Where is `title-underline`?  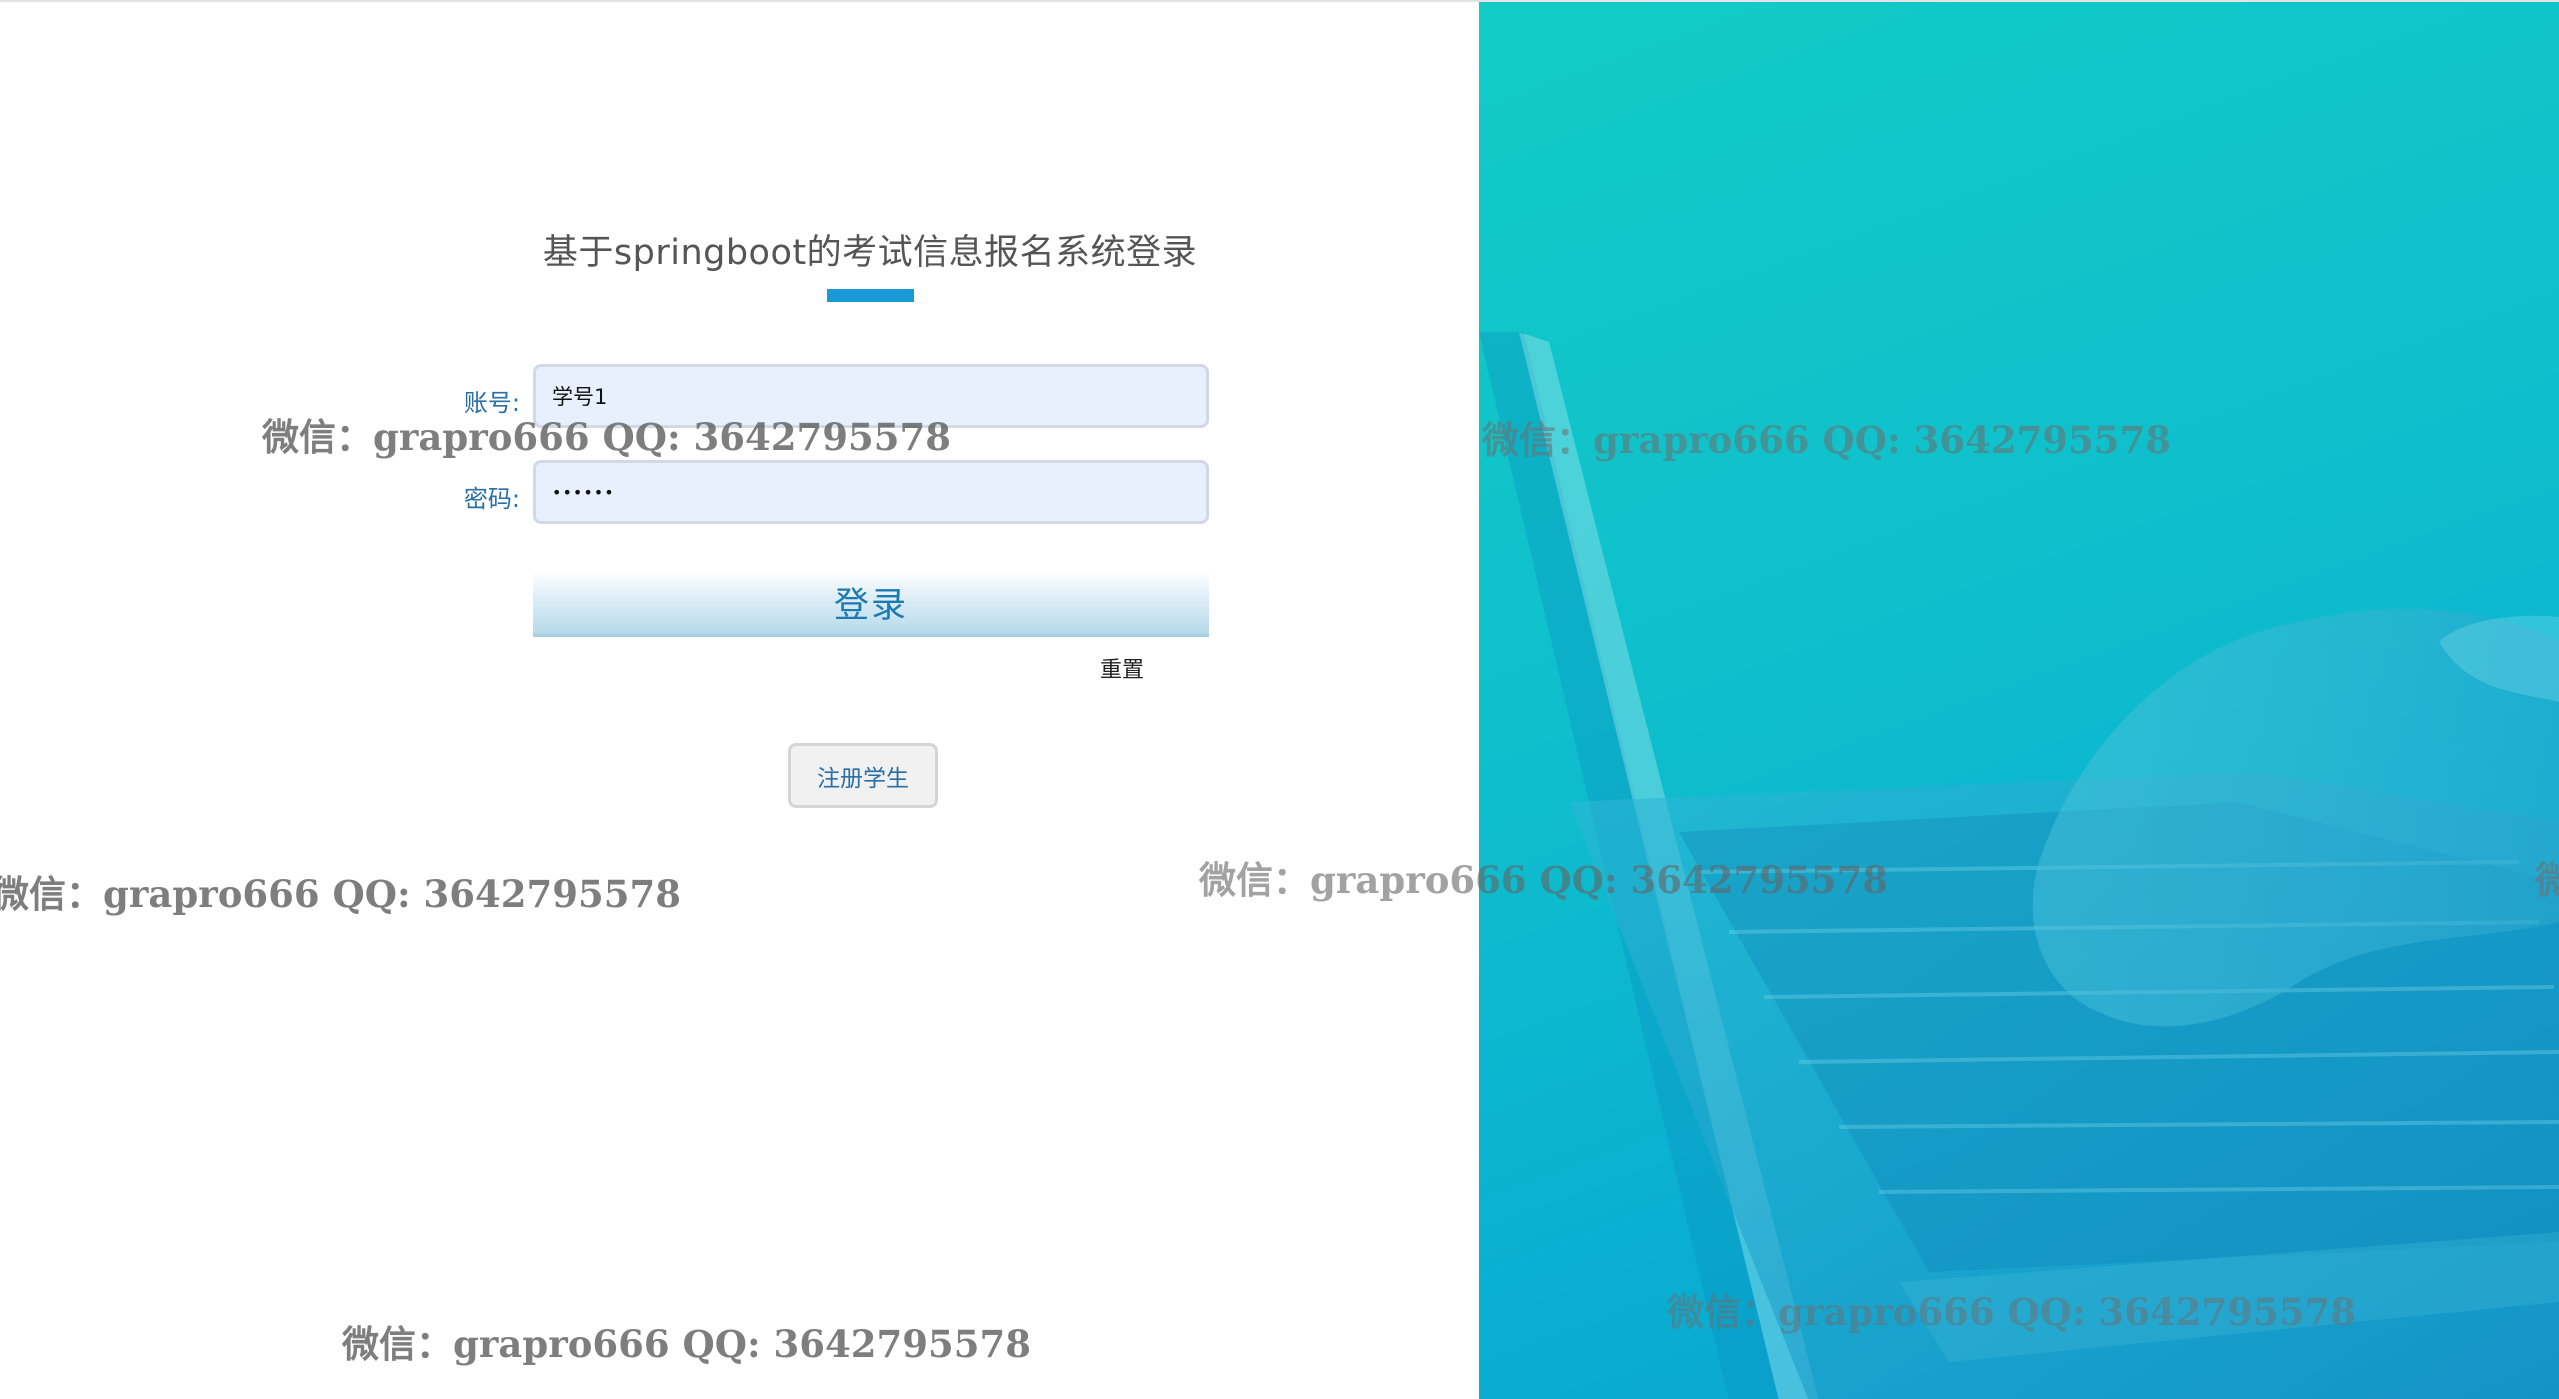
title-underline is located at coordinates (870, 295).